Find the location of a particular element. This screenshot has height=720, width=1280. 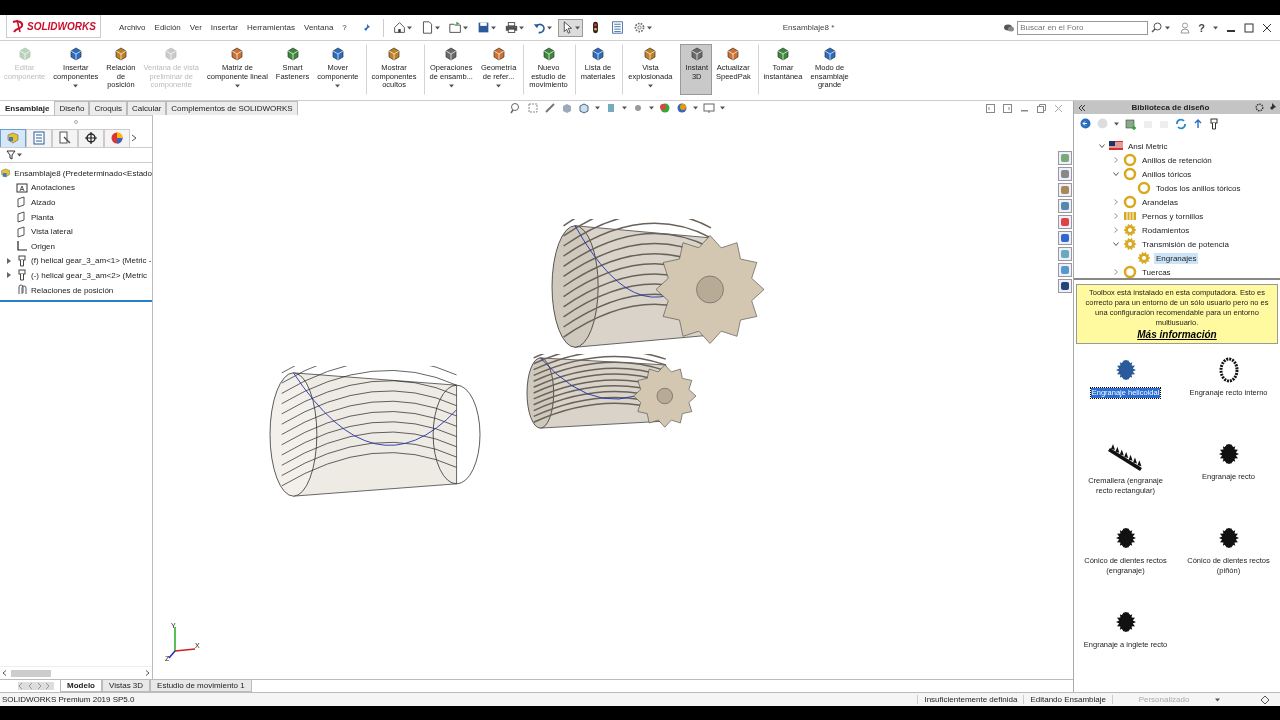

restore-icon is located at coordinates (1041, 108).